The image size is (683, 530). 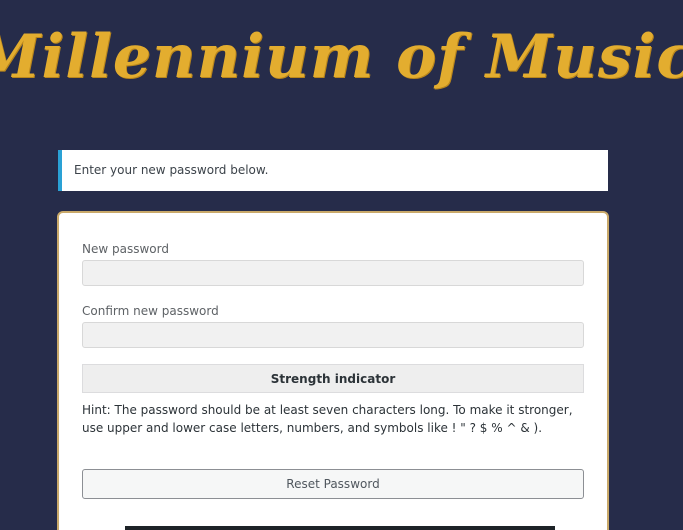 I want to click on new-password-label: New password, so click(x=125, y=249).